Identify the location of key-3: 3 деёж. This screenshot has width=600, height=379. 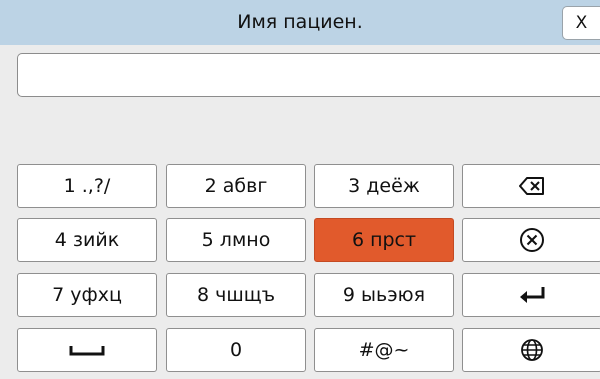
(384, 186).